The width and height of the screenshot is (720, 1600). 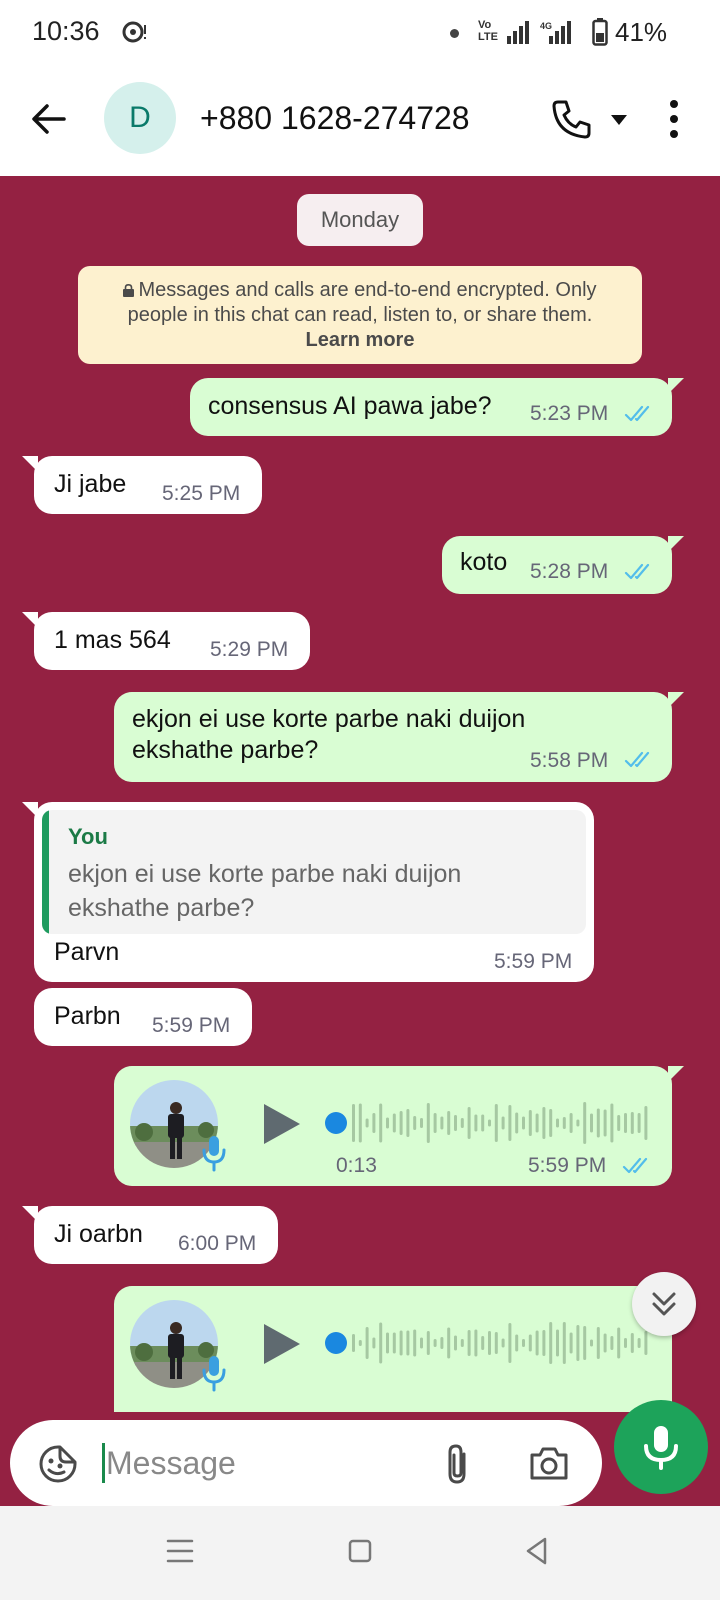 I want to click on recents-icon, so click(x=180, y=1551).